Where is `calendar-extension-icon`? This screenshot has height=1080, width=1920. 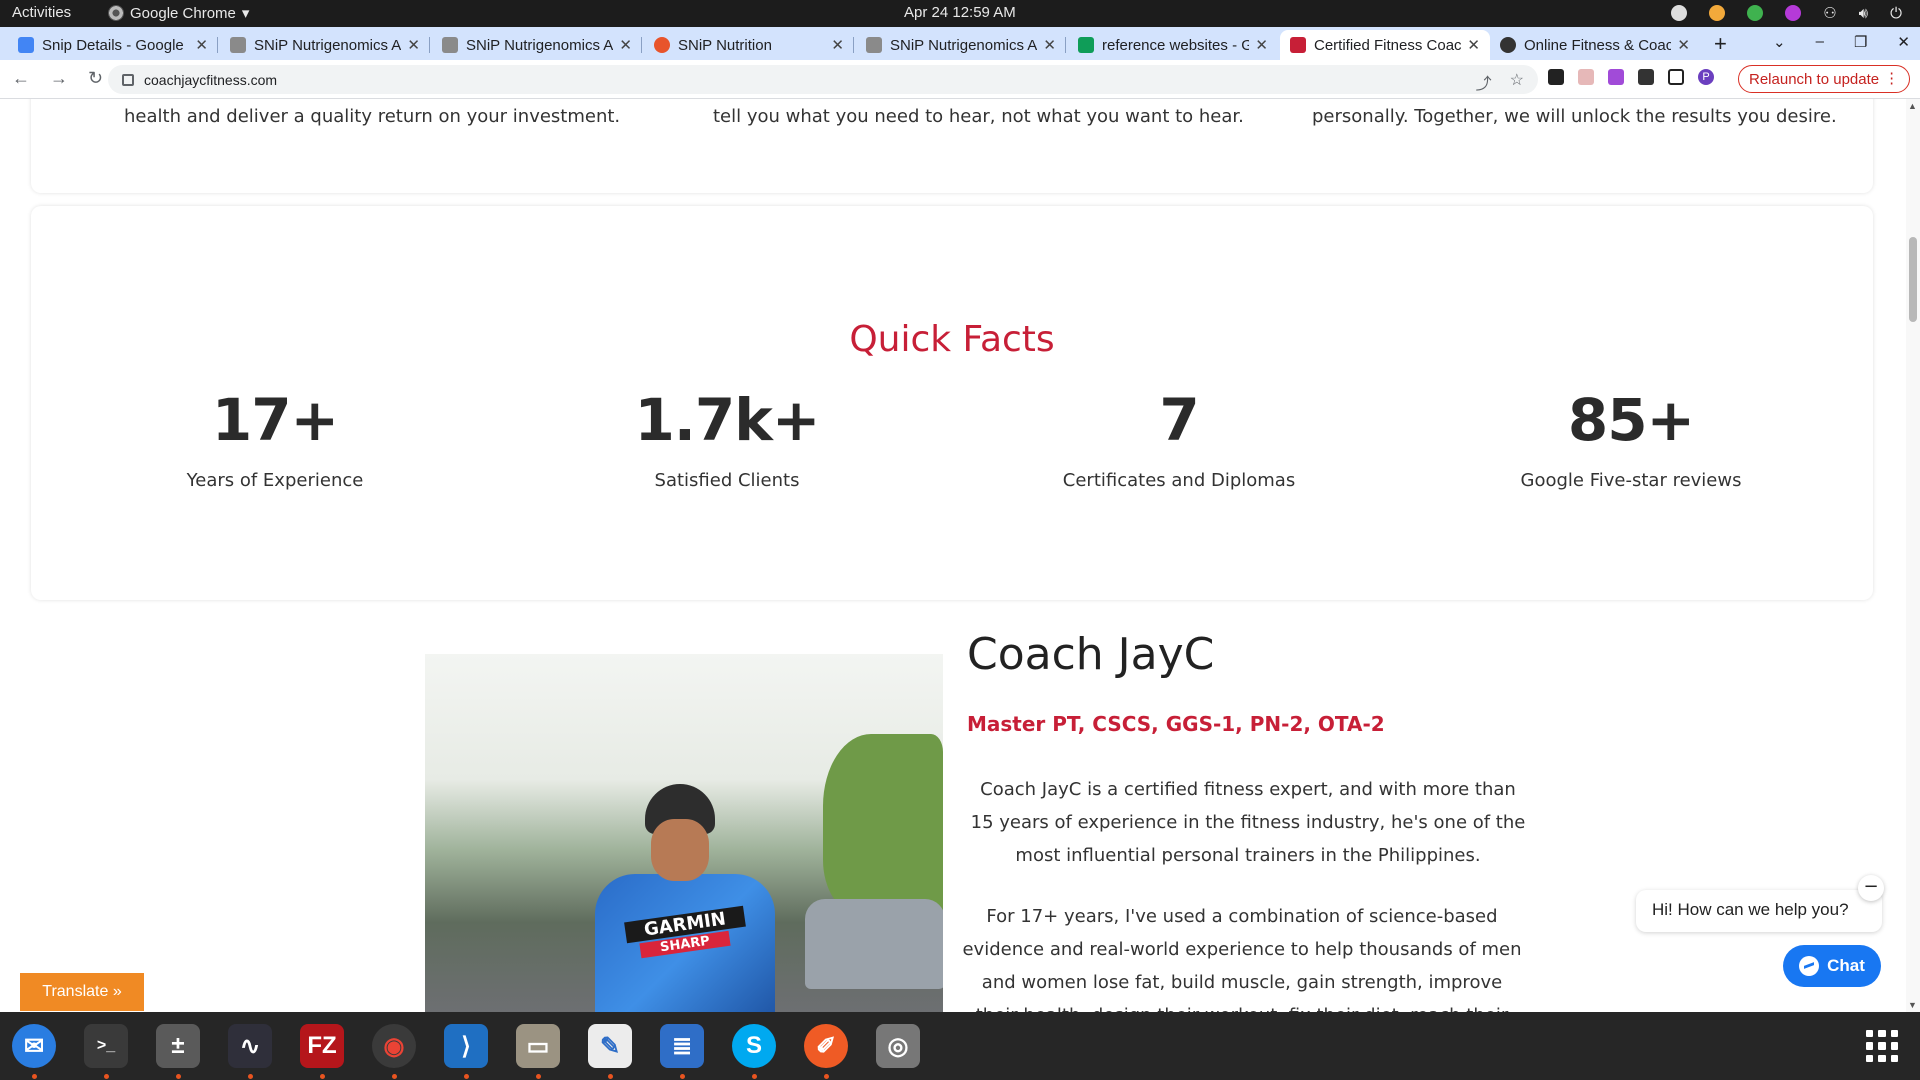
calendar-extension-icon is located at coordinates (1586, 77).